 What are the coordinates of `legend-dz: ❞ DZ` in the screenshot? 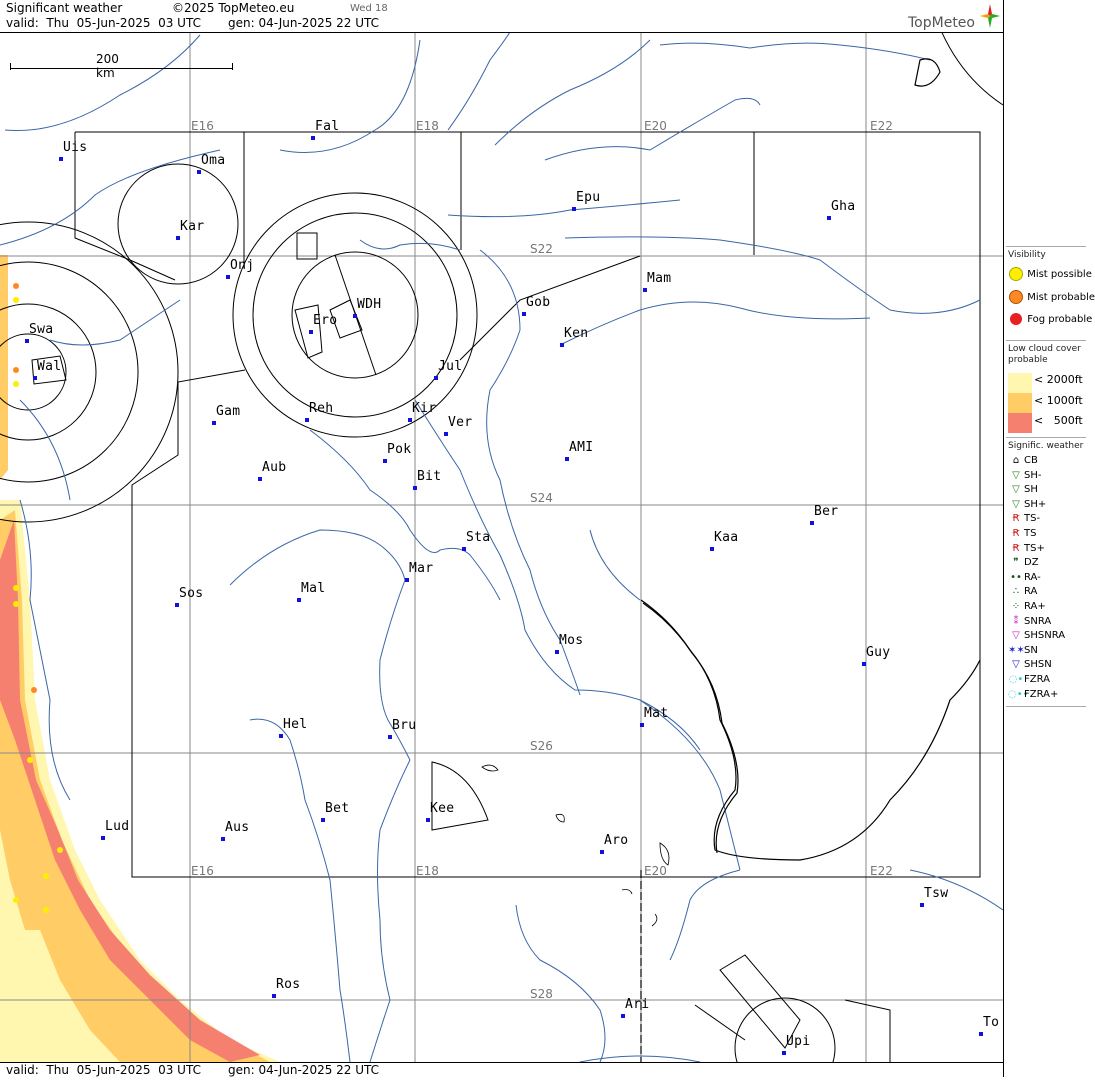 It's located at (1023, 564).